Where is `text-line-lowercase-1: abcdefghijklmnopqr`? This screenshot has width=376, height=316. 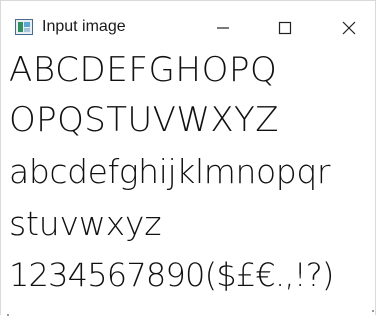
text-line-lowercase-1: abcdefghijklmnopqr is located at coordinates (170, 171).